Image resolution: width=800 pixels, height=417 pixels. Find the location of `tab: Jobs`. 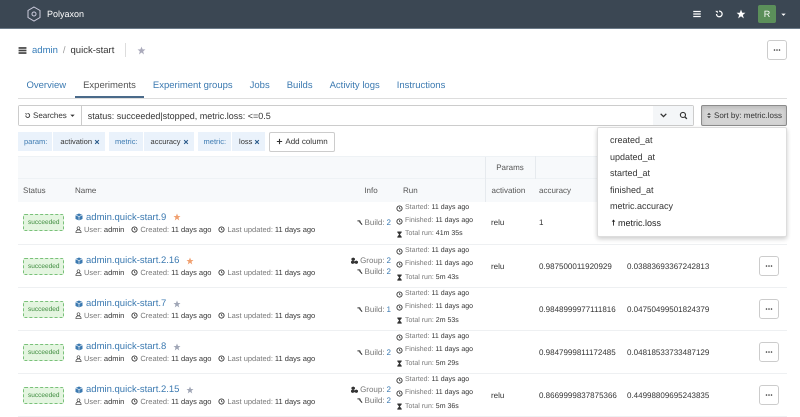

tab: Jobs is located at coordinates (259, 86).